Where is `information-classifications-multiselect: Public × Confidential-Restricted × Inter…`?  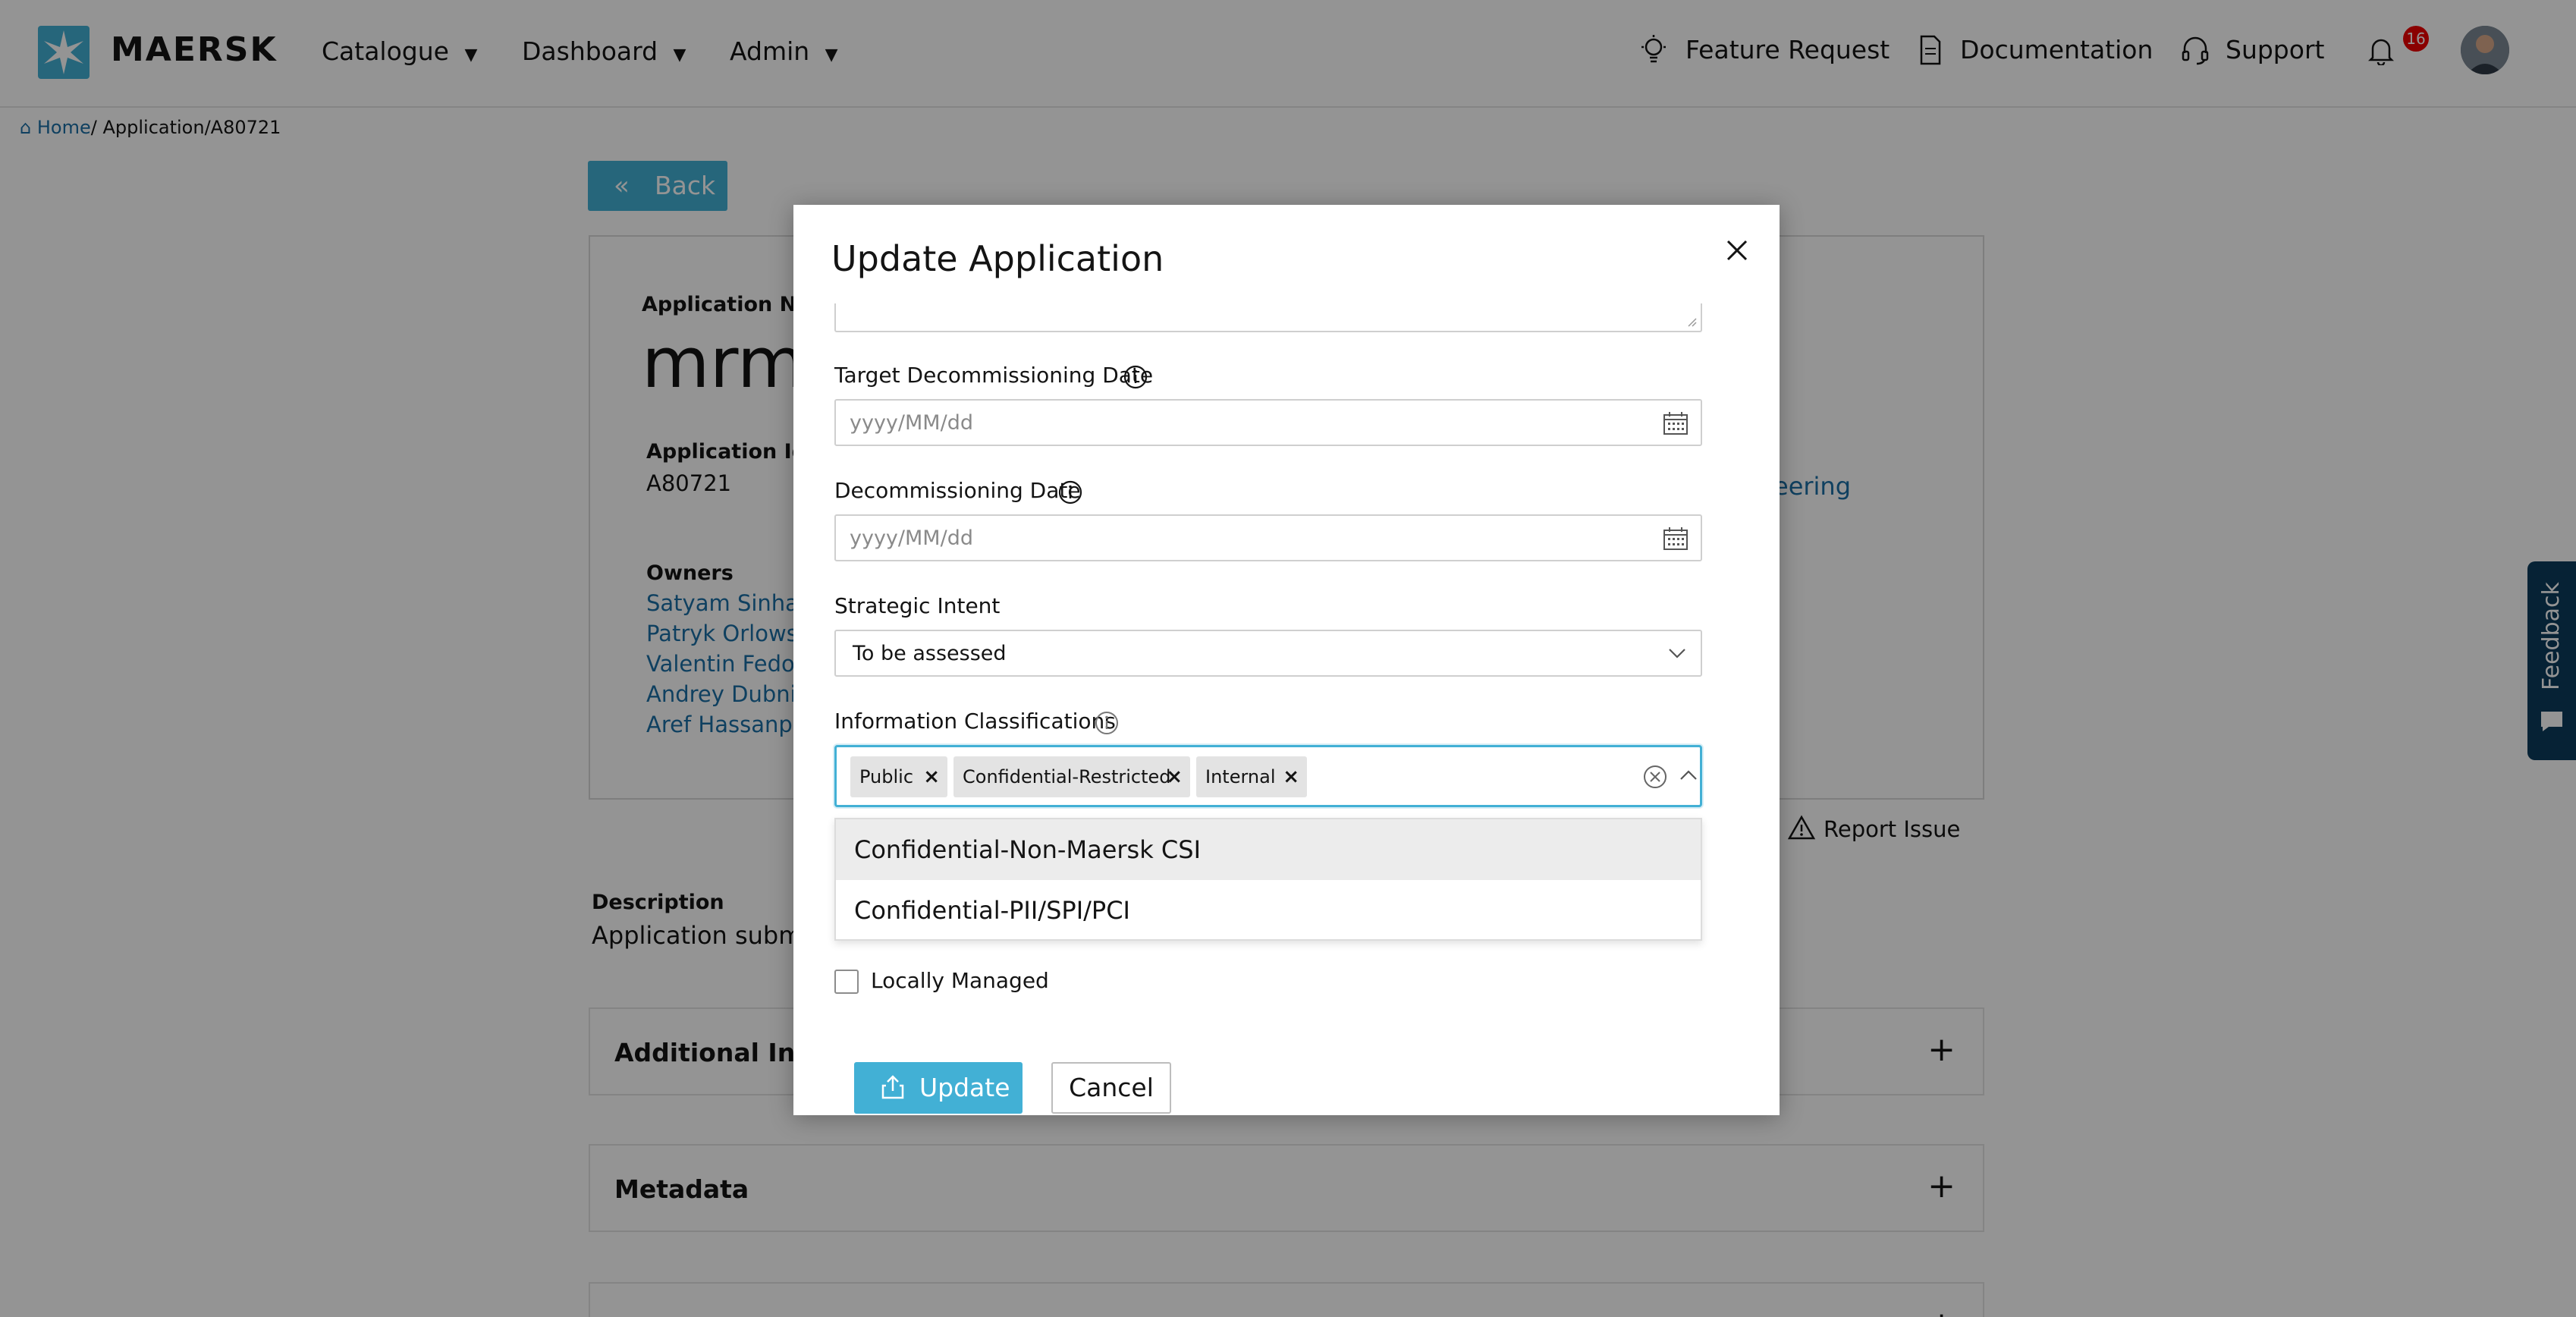
information-classifications-multiselect: Public × Confidential-Restricted × Inter… is located at coordinates (1268, 776).